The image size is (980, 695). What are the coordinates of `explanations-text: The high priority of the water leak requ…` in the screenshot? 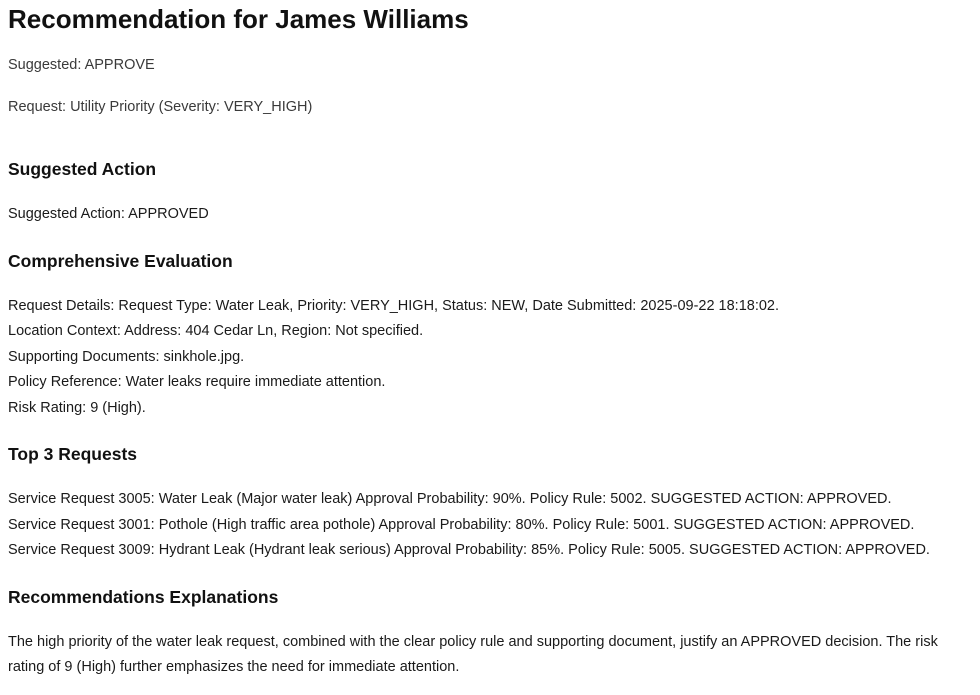 It's located at (473, 654).